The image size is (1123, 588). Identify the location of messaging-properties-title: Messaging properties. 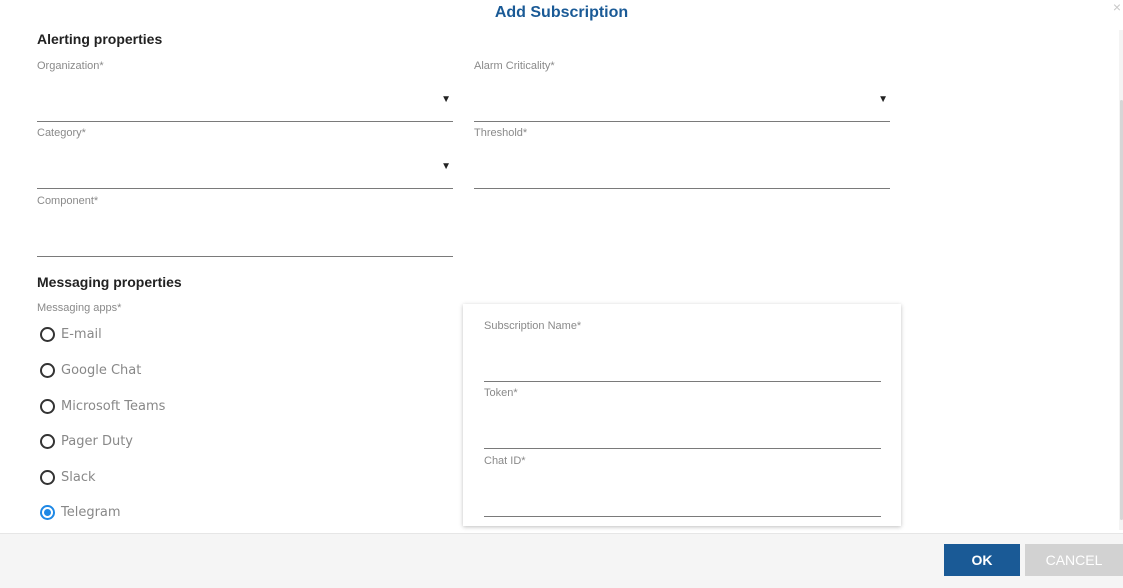
(109, 282).